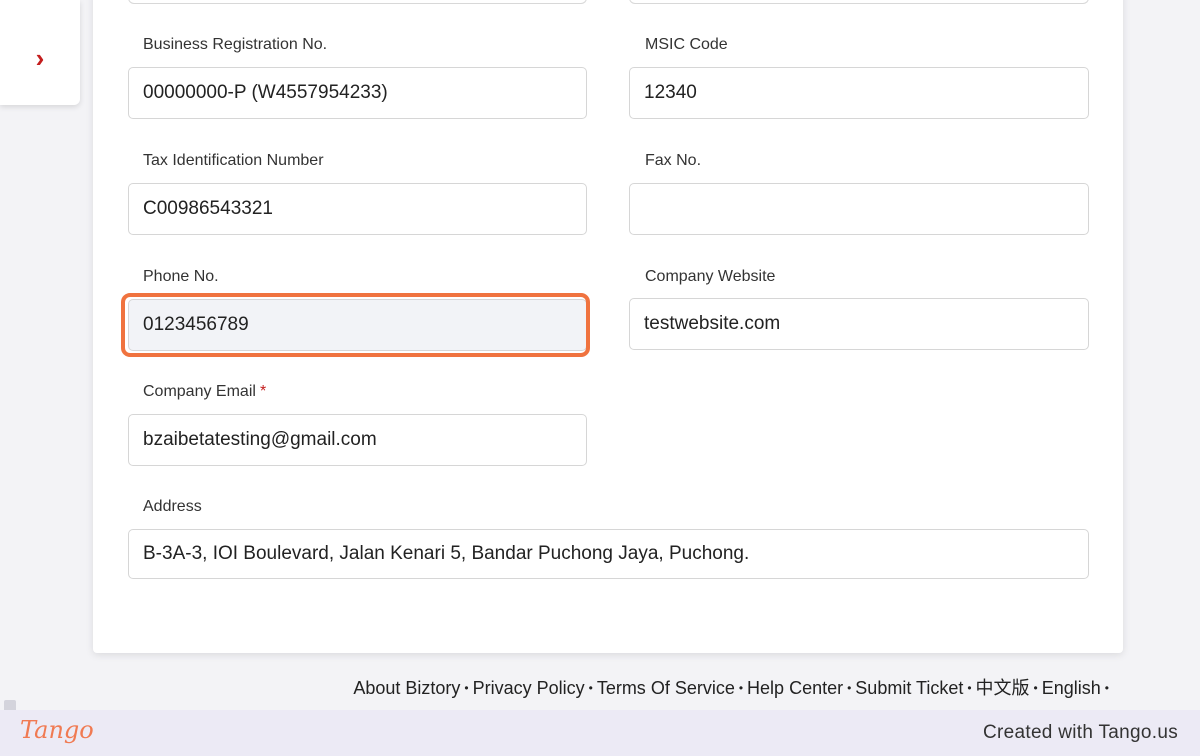 This screenshot has height=756, width=1200. What do you see at coordinates (673, 160) in the screenshot?
I see `fax-label: Fax No.` at bounding box center [673, 160].